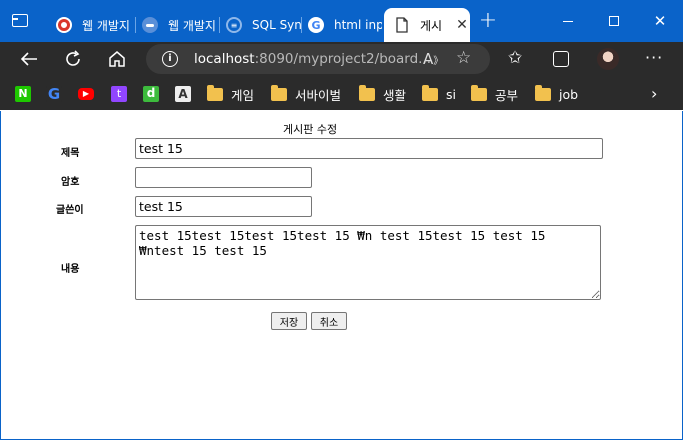 This screenshot has height=440, width=683. I want to click on more-menu-icon: ···, so click(654, 57).